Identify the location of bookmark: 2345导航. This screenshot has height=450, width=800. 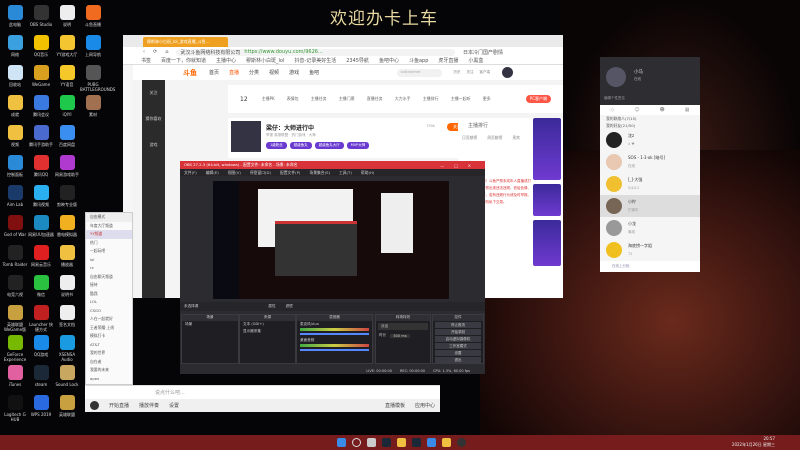
(357, 60).